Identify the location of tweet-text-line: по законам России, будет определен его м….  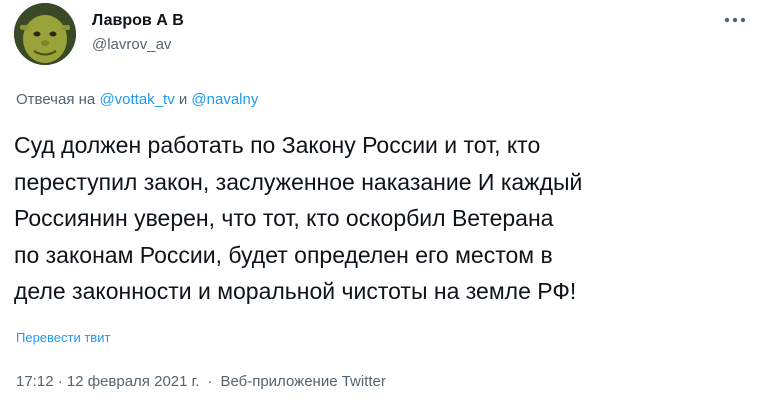
(283, 254).